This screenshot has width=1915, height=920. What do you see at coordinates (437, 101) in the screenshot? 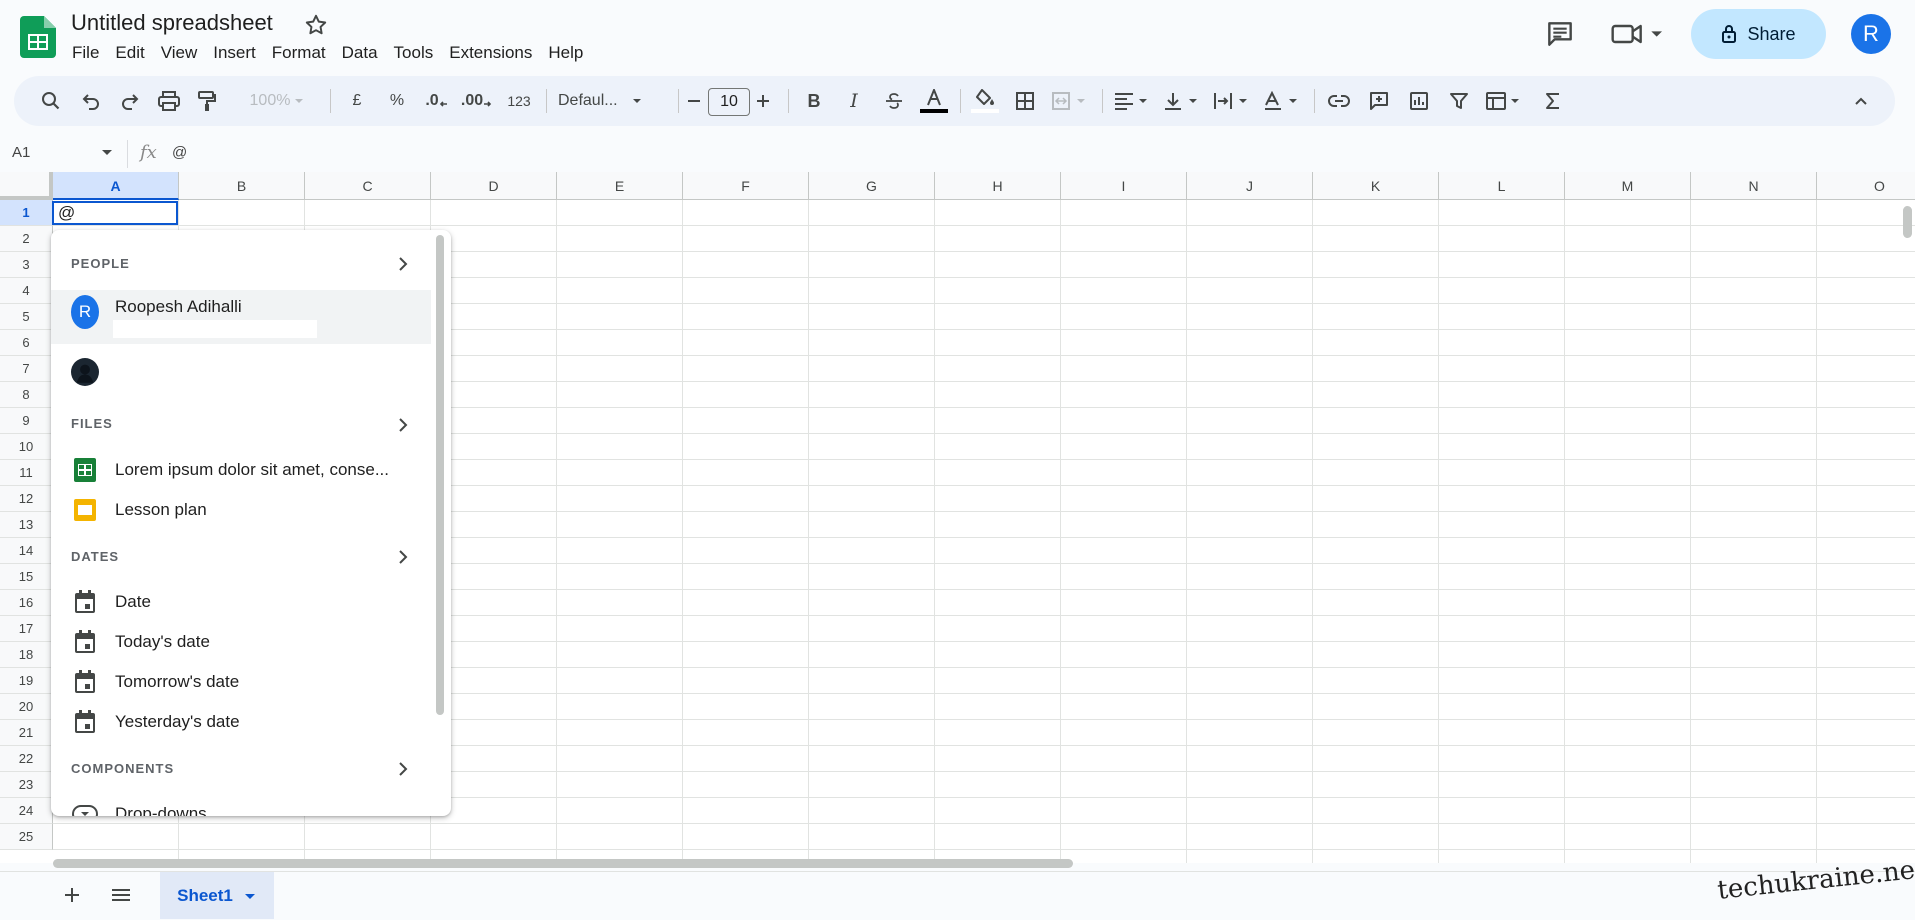
I see `decrease-decimal-button: .0` at bounding box center [437, 101].